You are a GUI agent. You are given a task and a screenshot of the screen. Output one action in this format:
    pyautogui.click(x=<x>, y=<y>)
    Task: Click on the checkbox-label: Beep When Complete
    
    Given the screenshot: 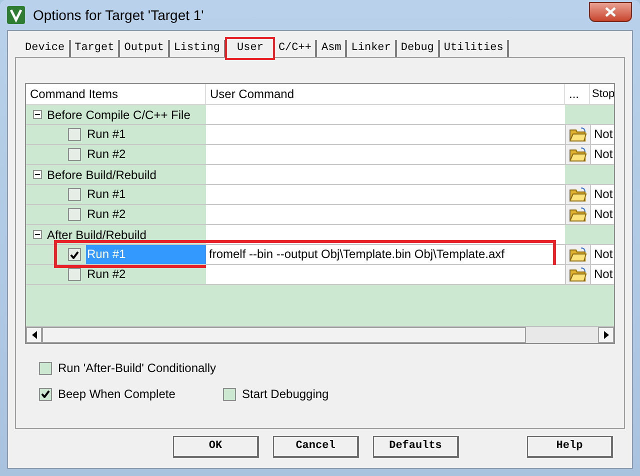 What is the action you would take?
    pyautogui.click(x=117, y=394)
    